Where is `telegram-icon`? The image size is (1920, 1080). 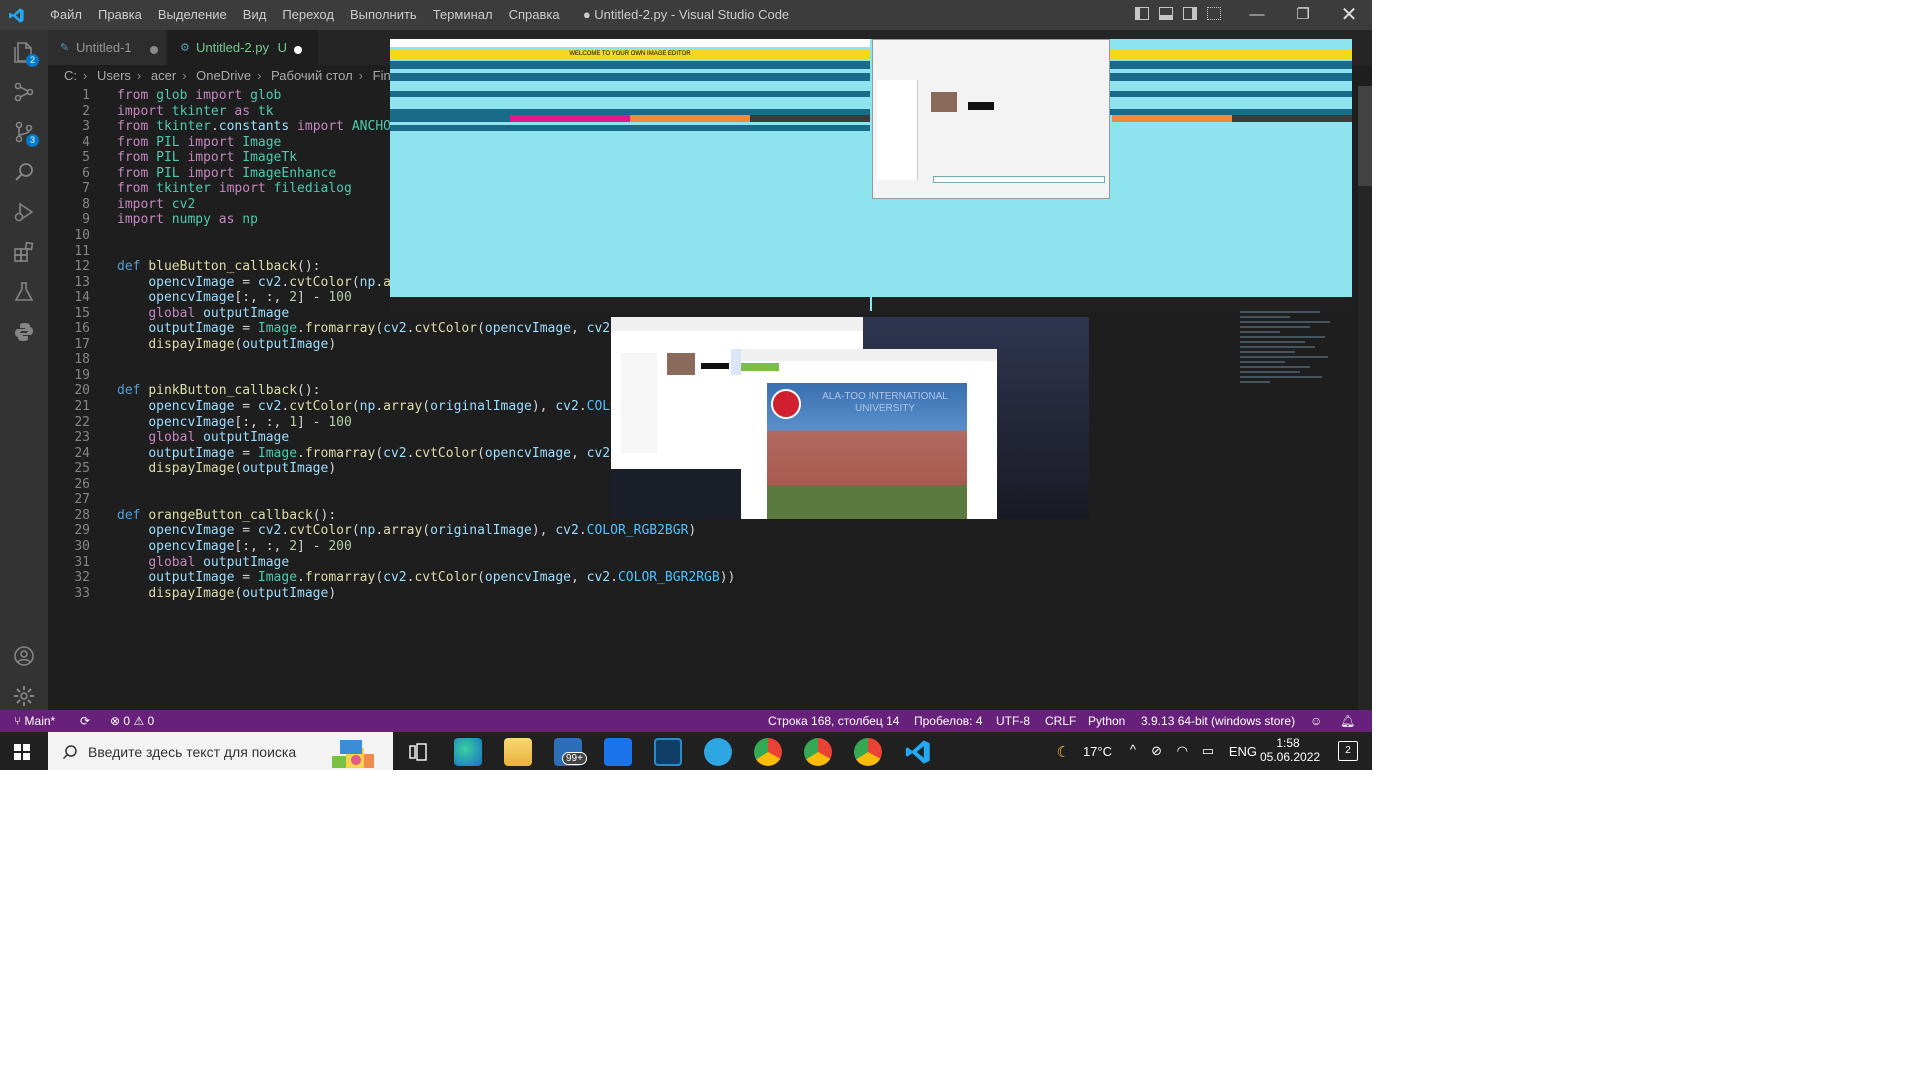
telegram-icon is located at coordinates (718, 752).